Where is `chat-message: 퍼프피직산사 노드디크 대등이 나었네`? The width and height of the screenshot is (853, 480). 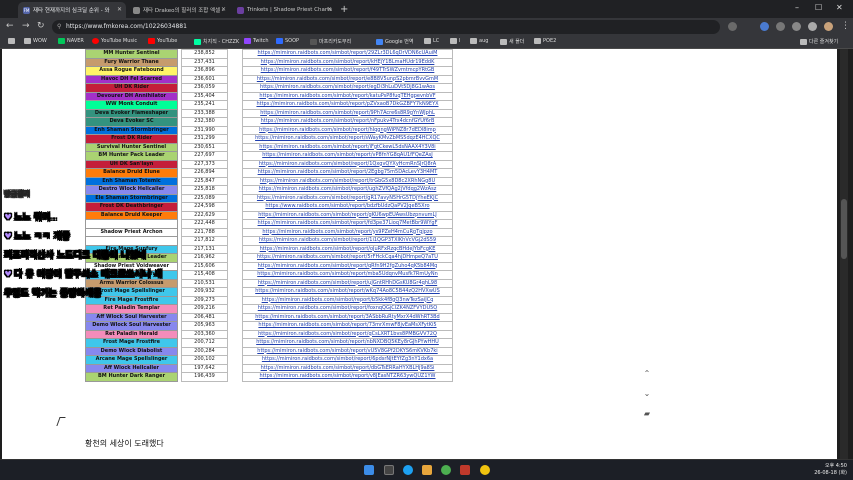 chat-message: 퍼프피직산사 노드디크 대등이 나었네 is located at coordinates (75, 255).